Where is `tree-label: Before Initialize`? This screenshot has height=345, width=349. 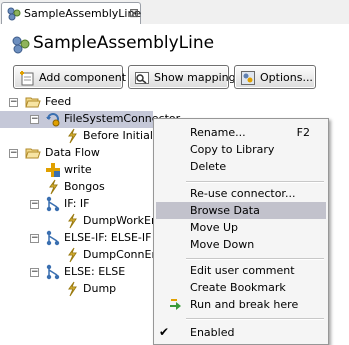
tree-label: Before Initialize is located at coordinates (118, 135).